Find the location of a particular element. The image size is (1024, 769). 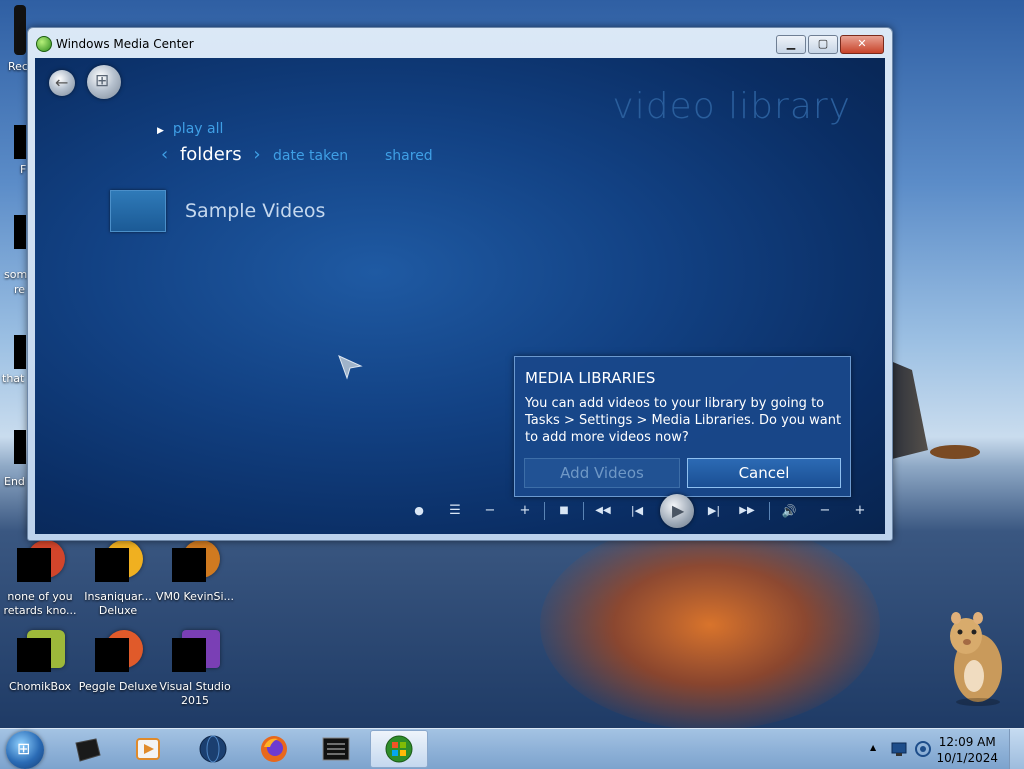

desktop-edge-label: som is located at coordinates (16, 274).